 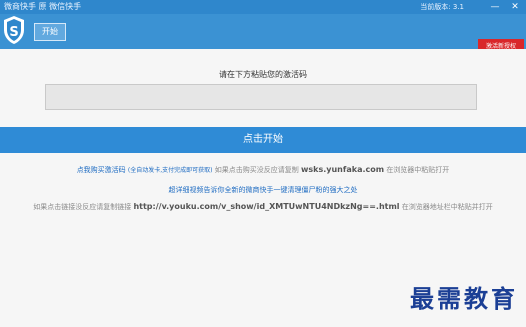 What do you see at coordinates (342, 169) in the screenshot?
I see `site-address: wsks.yunfaka.com` at bounding box center [342, 169].